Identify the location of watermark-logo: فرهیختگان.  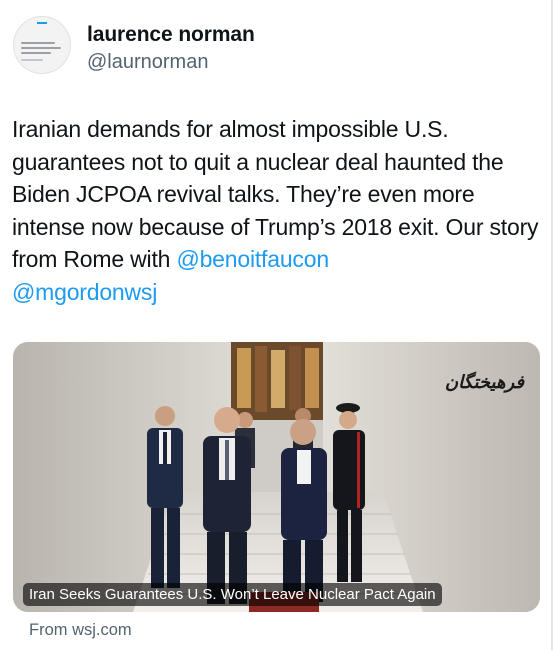
(484, 382).